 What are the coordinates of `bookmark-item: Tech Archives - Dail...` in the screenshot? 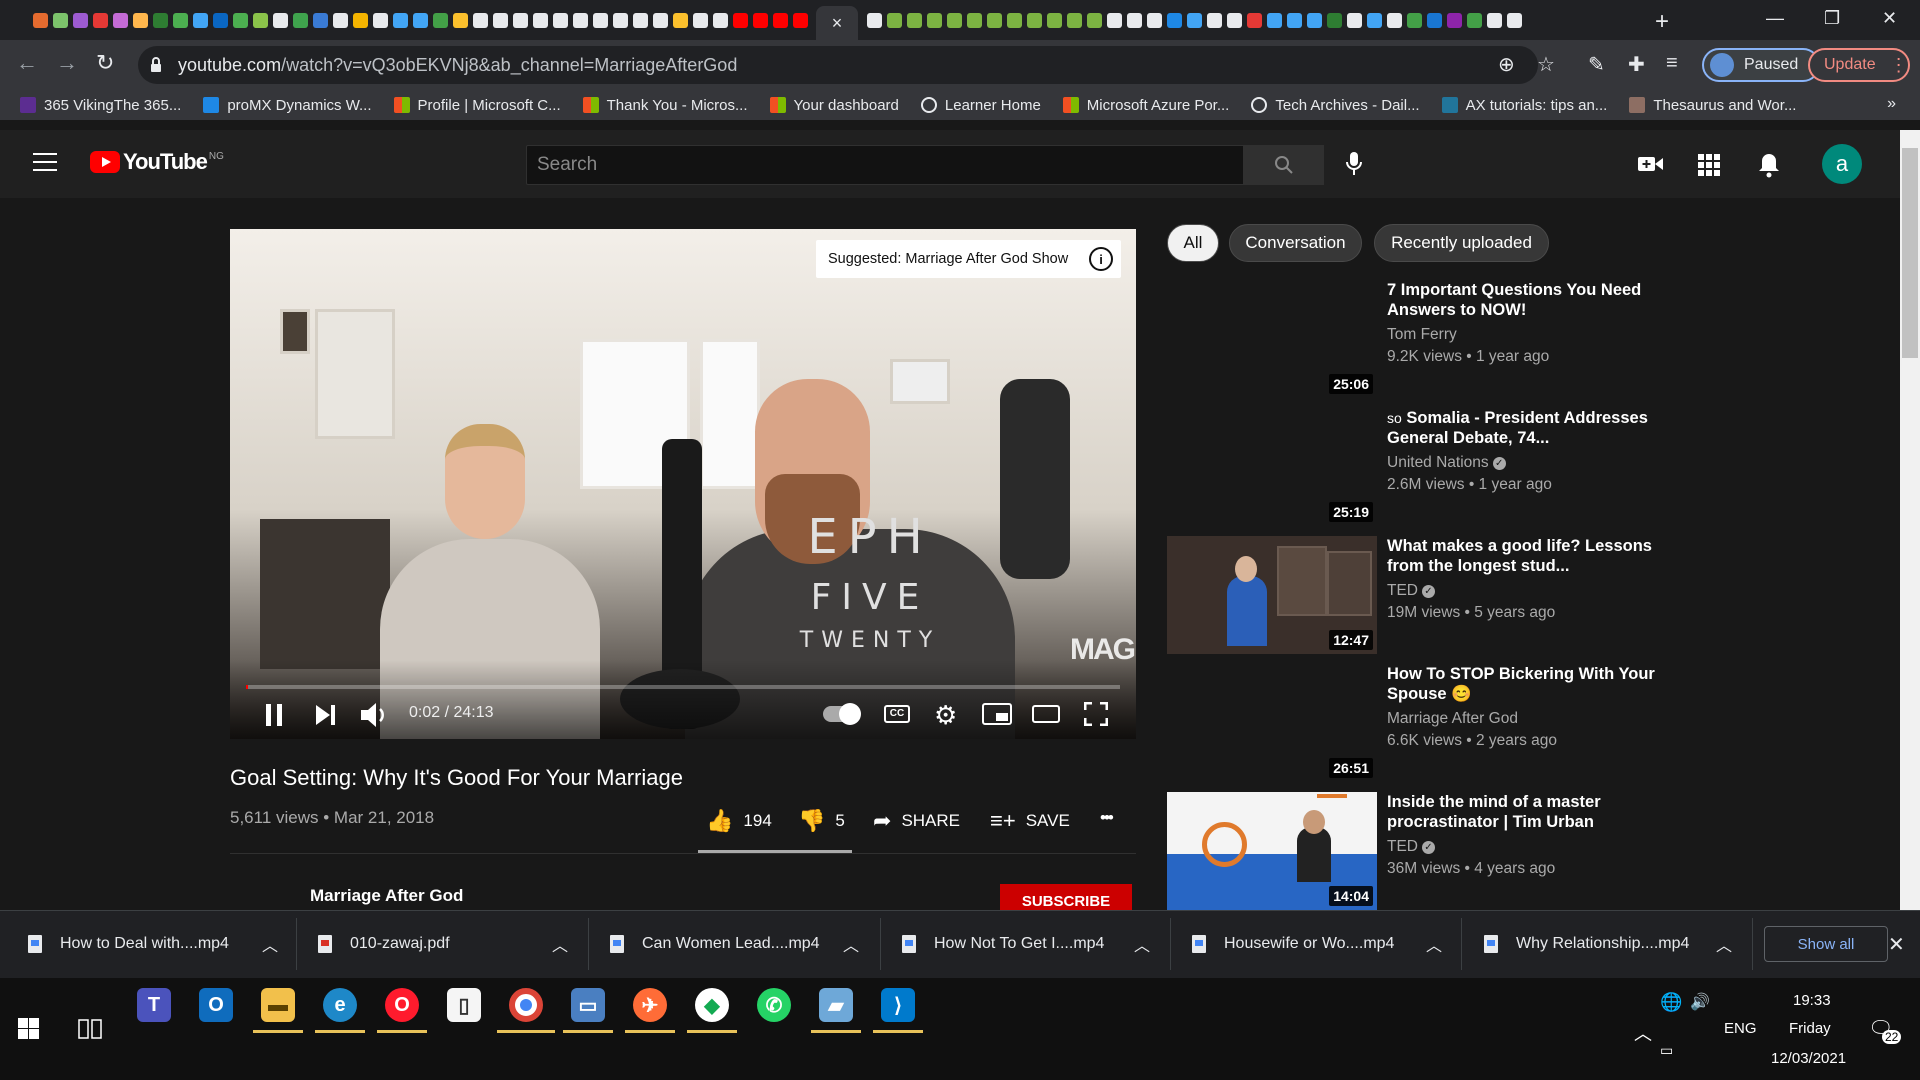 It's located at (1335, 105).